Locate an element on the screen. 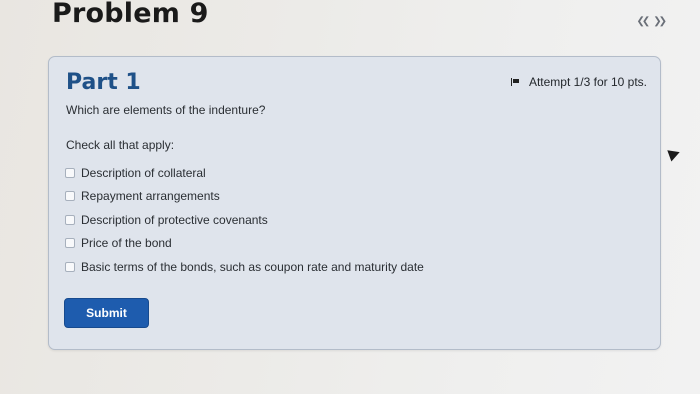 Image resolution: width=700 pixels, height=394 pixels. answer-option: Repayment arrangements is located at coordinates (244, 197).